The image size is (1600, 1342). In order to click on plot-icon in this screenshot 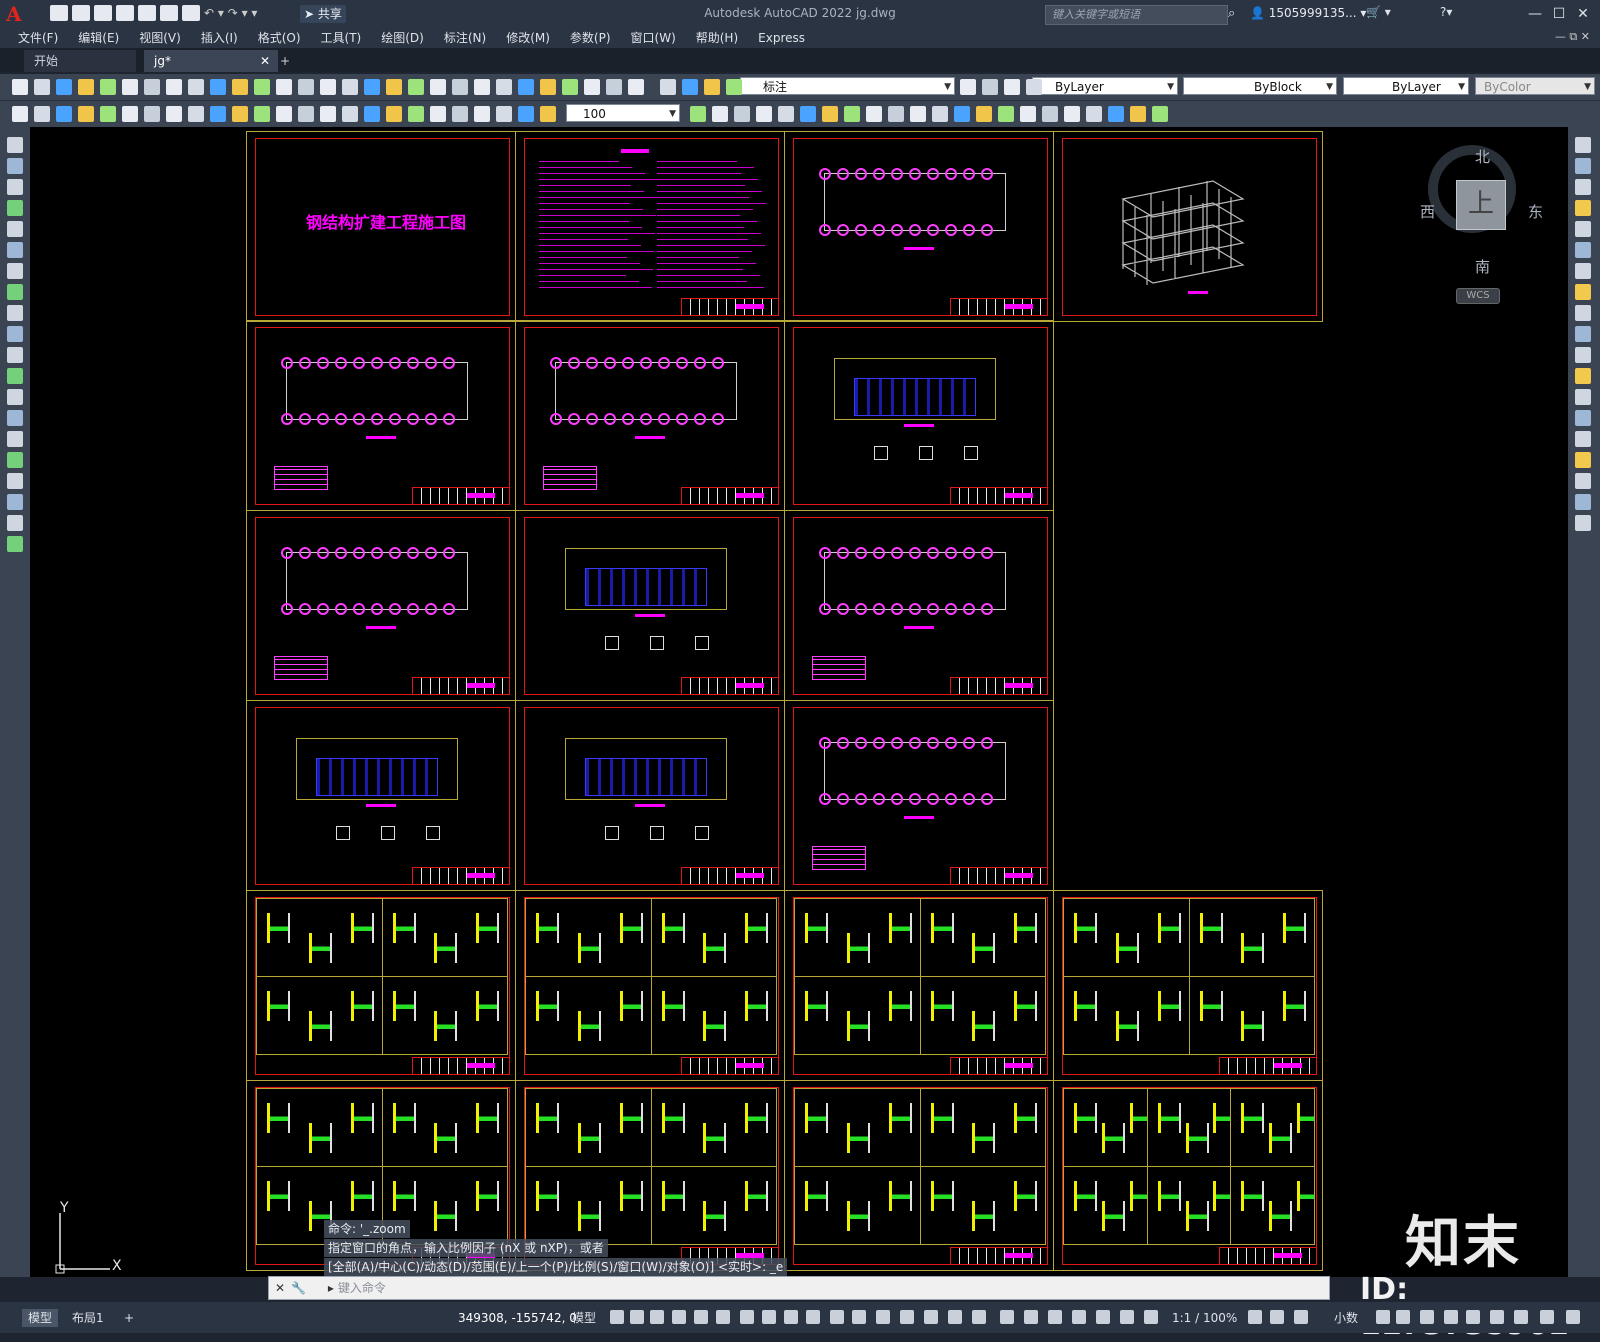, I will do `click(191, 13)`.